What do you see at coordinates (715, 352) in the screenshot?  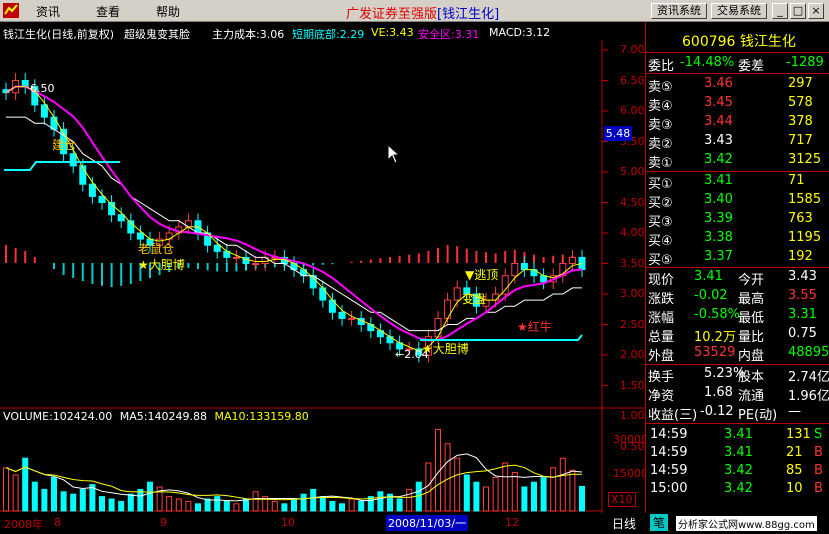 I see `stat-value: 53529` at bounding box center [715, 352].